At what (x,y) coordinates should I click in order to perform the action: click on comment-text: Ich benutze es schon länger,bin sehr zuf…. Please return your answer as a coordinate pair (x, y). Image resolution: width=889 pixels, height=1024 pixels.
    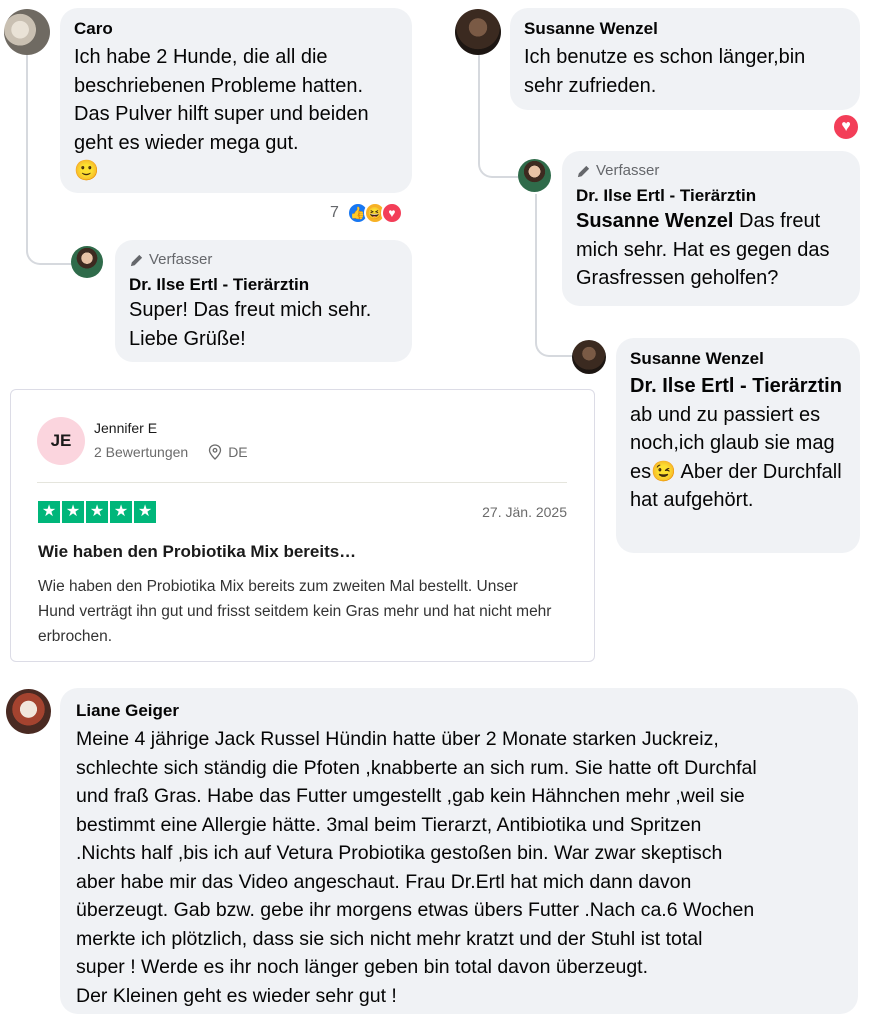
    Looking at the image, I should click on (665, 71).